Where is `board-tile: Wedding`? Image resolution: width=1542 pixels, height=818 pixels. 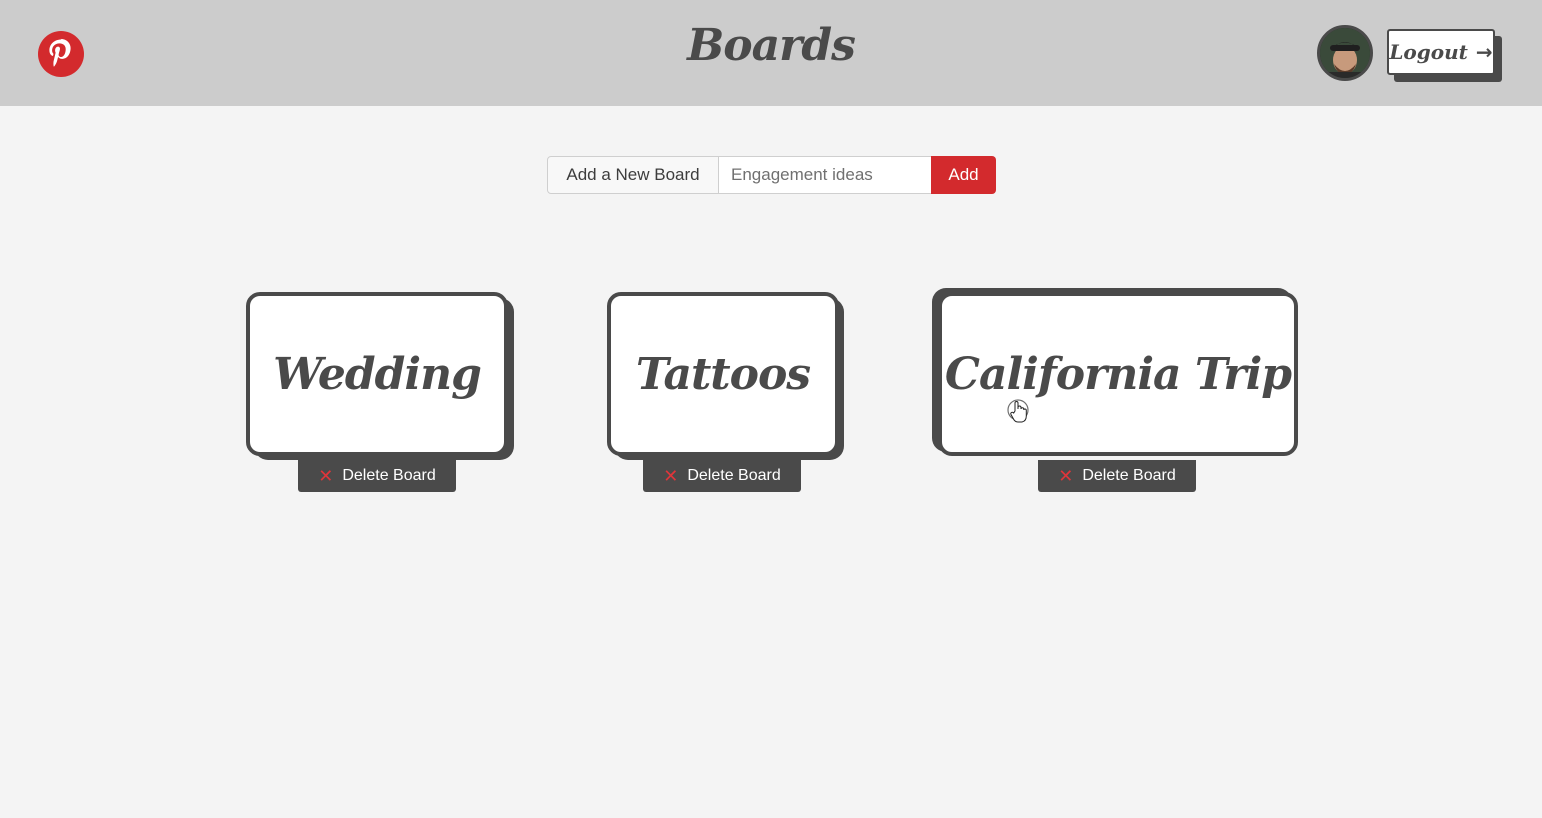
board-tile: Wedding is located at coordinates (377, 374).